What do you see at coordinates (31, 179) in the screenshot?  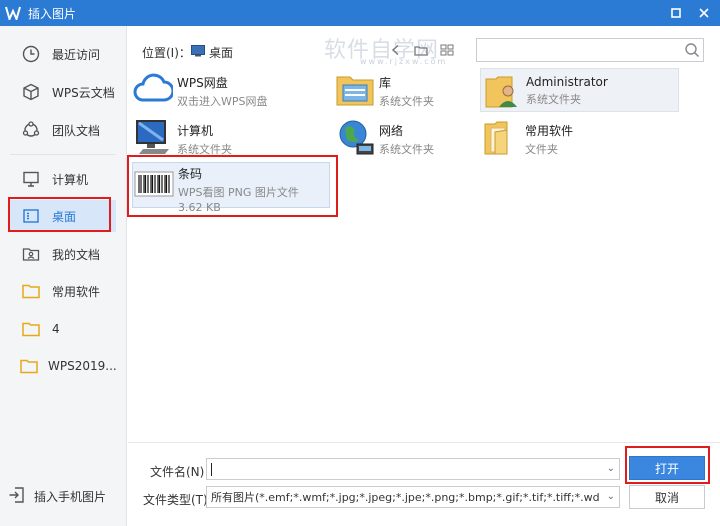 I see `monitor-icon` at bounding box center [31, 179].